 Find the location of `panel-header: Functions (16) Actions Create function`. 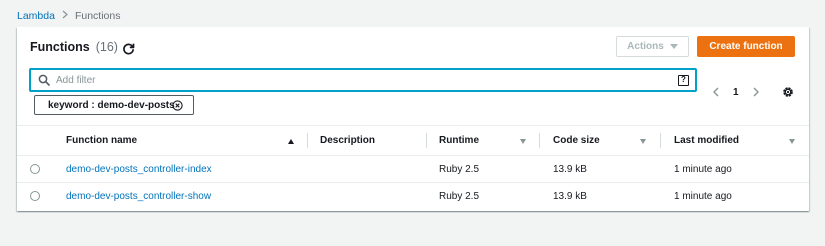

panel-header: Functions (16) Actions Create function is located at coordinates (413, 46).